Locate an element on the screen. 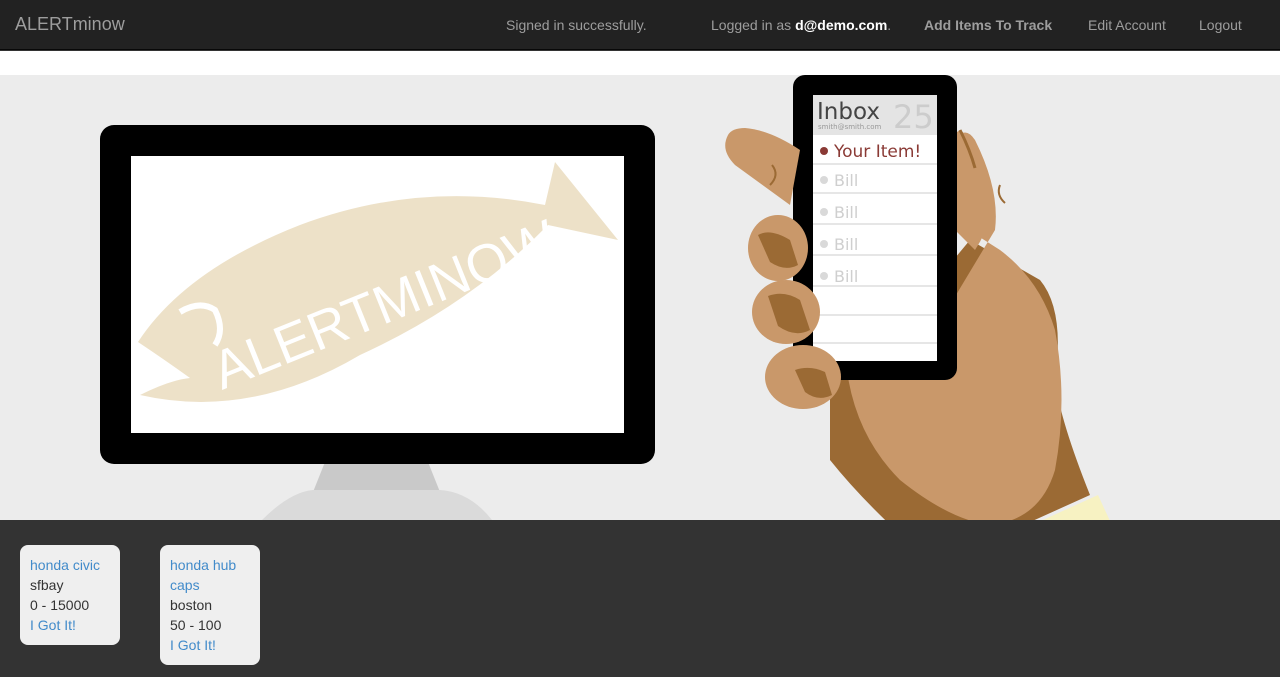 The width and height of the screenshot is (1280, 677). spacer-strip is located at coordinates (640, 63).